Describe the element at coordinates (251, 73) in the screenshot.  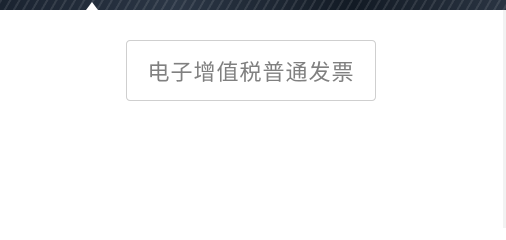
I see `invoice-type-label: 电子增值税普通发票` at that location.